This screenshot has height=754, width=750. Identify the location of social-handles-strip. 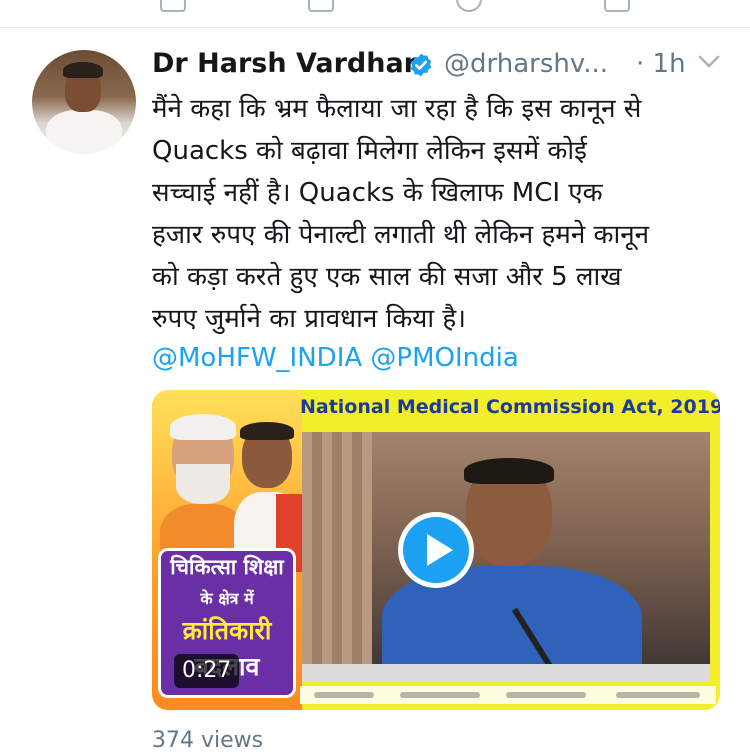
(508, 695).